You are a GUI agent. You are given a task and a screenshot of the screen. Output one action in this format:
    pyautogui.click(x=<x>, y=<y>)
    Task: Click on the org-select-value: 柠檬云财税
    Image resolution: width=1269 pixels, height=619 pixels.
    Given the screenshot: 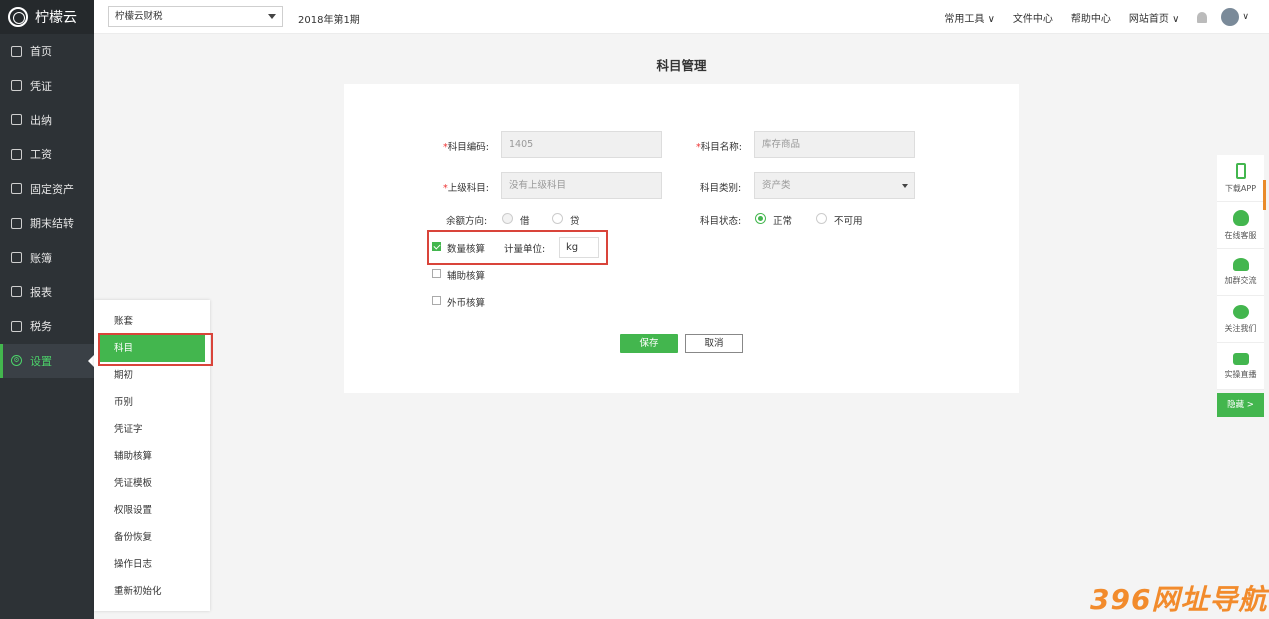 What is the action you would take?
    pyautogui.click(x=139, y=16)
    